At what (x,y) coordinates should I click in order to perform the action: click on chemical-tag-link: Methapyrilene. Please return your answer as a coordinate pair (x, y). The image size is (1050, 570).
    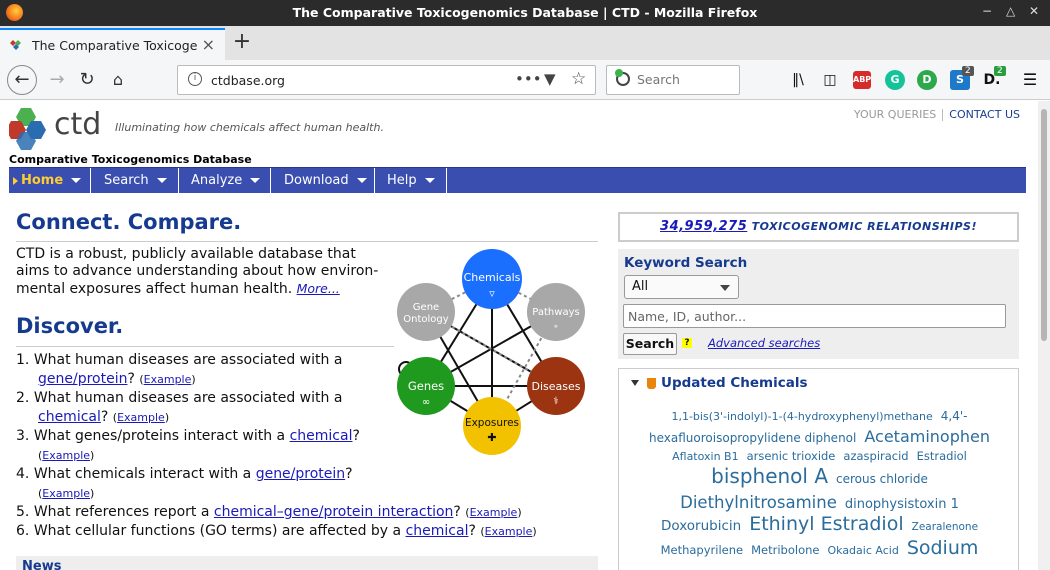
    Looking at the image, I should click on (702, 550).